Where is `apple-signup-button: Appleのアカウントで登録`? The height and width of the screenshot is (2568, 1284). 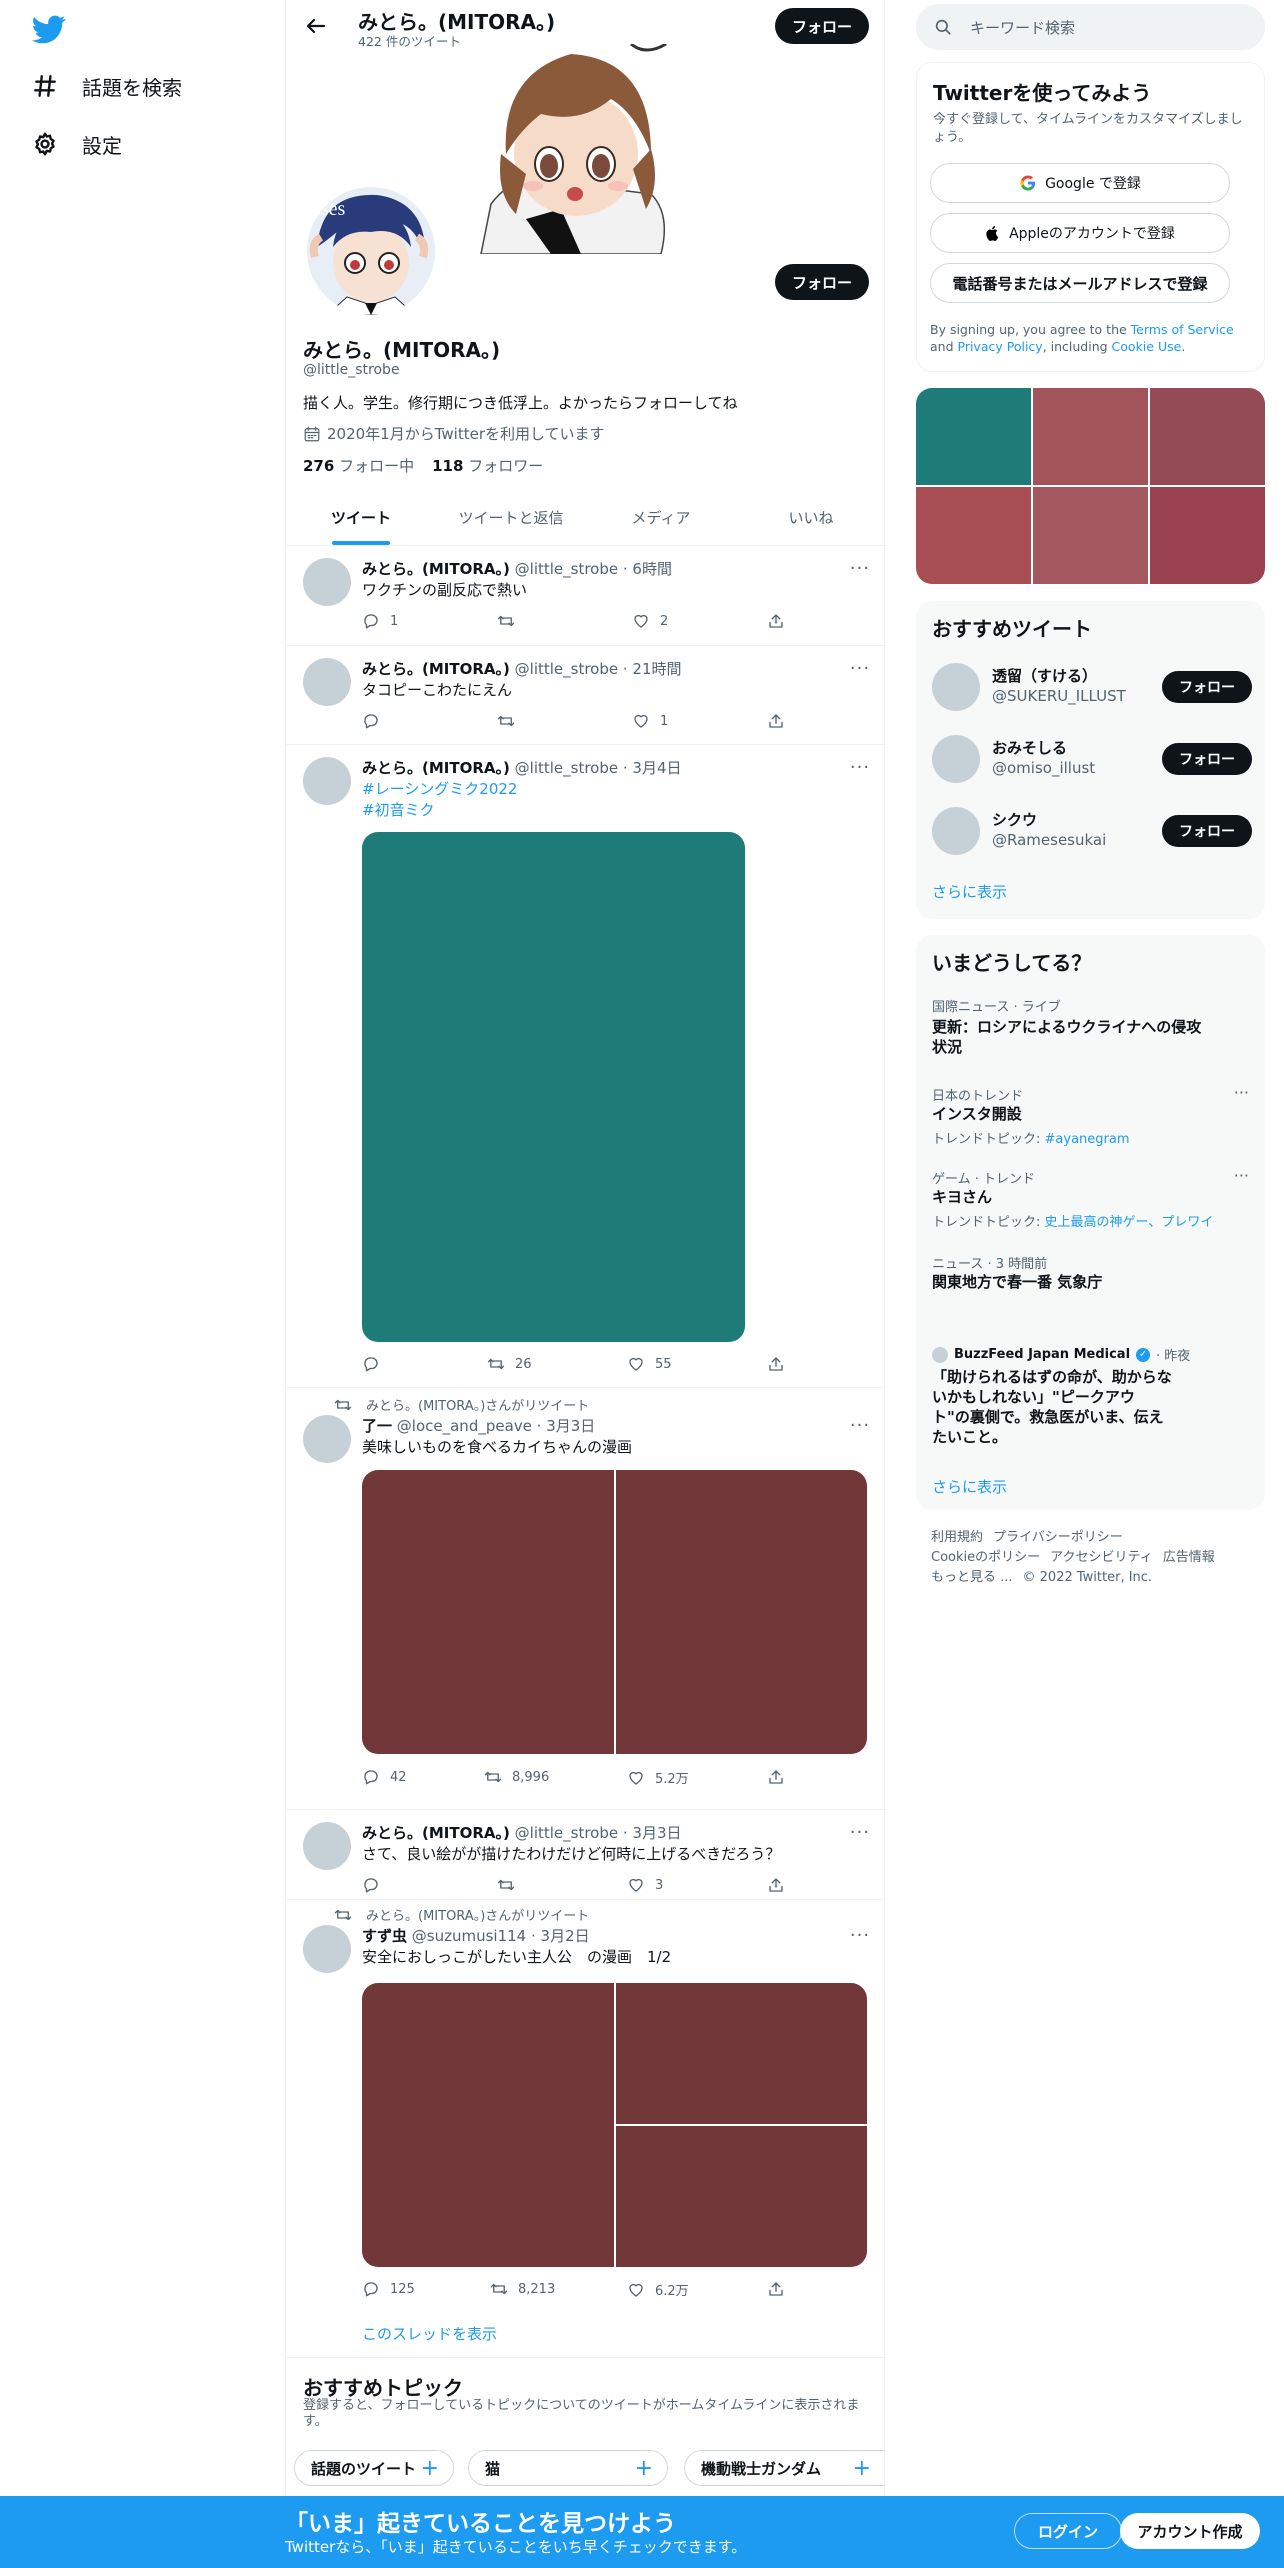 apple-signup-button: Appleのアカウントで登録 is located at coordinates (1080, 233).